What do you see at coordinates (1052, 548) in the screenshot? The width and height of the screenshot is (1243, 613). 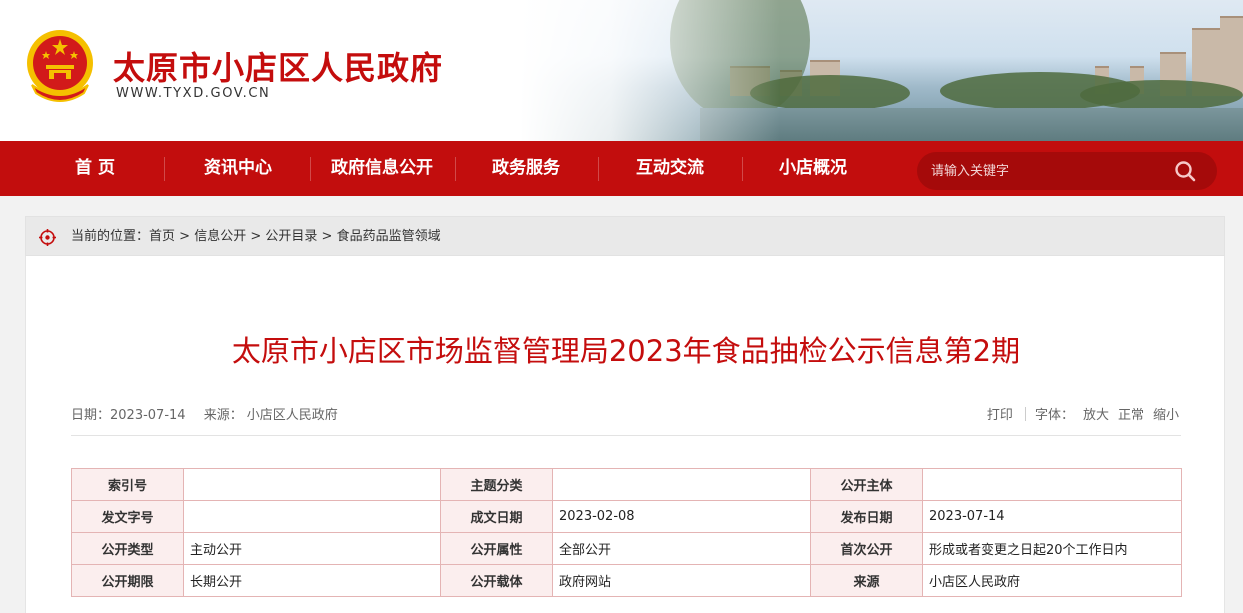 I see `table-value-cell: 形成或者变更之日起20个工作日内` at bounding box center [1052, 548].